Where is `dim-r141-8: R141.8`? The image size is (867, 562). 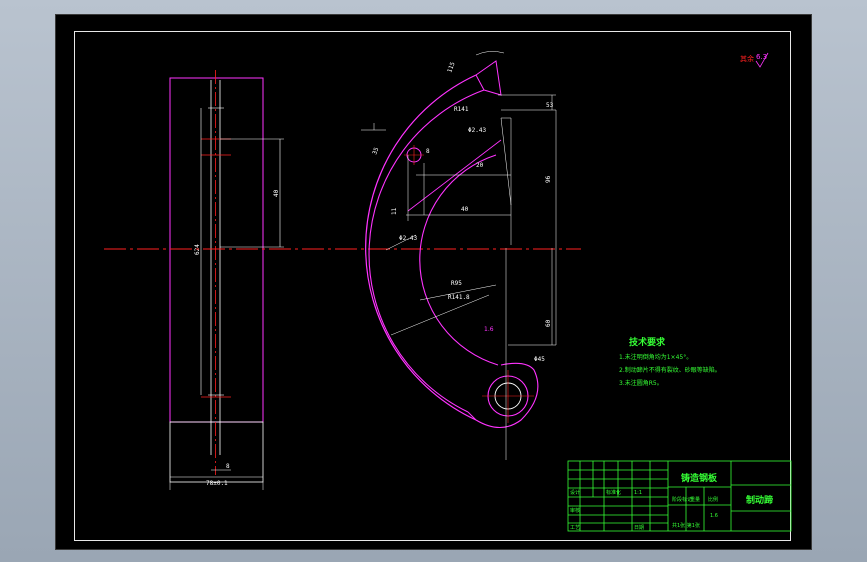
dim-r141-8: R141.8 is located at coordinates (459, 297).